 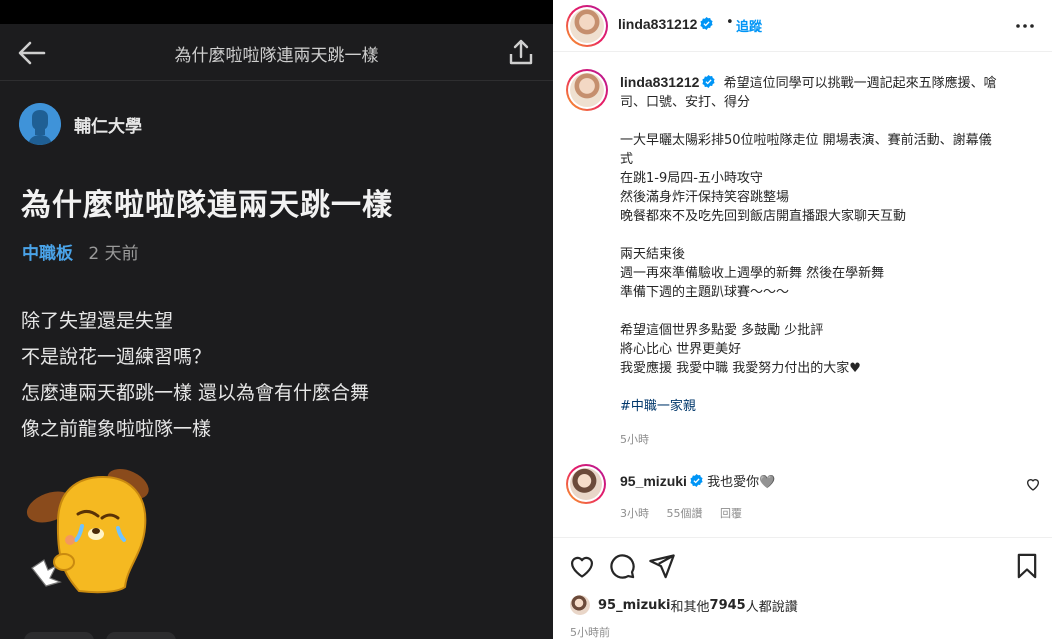 What do you see at coordinates (100, 635) in the screenshot?
I see `reaction-pills` at bounding box center [100, 635].